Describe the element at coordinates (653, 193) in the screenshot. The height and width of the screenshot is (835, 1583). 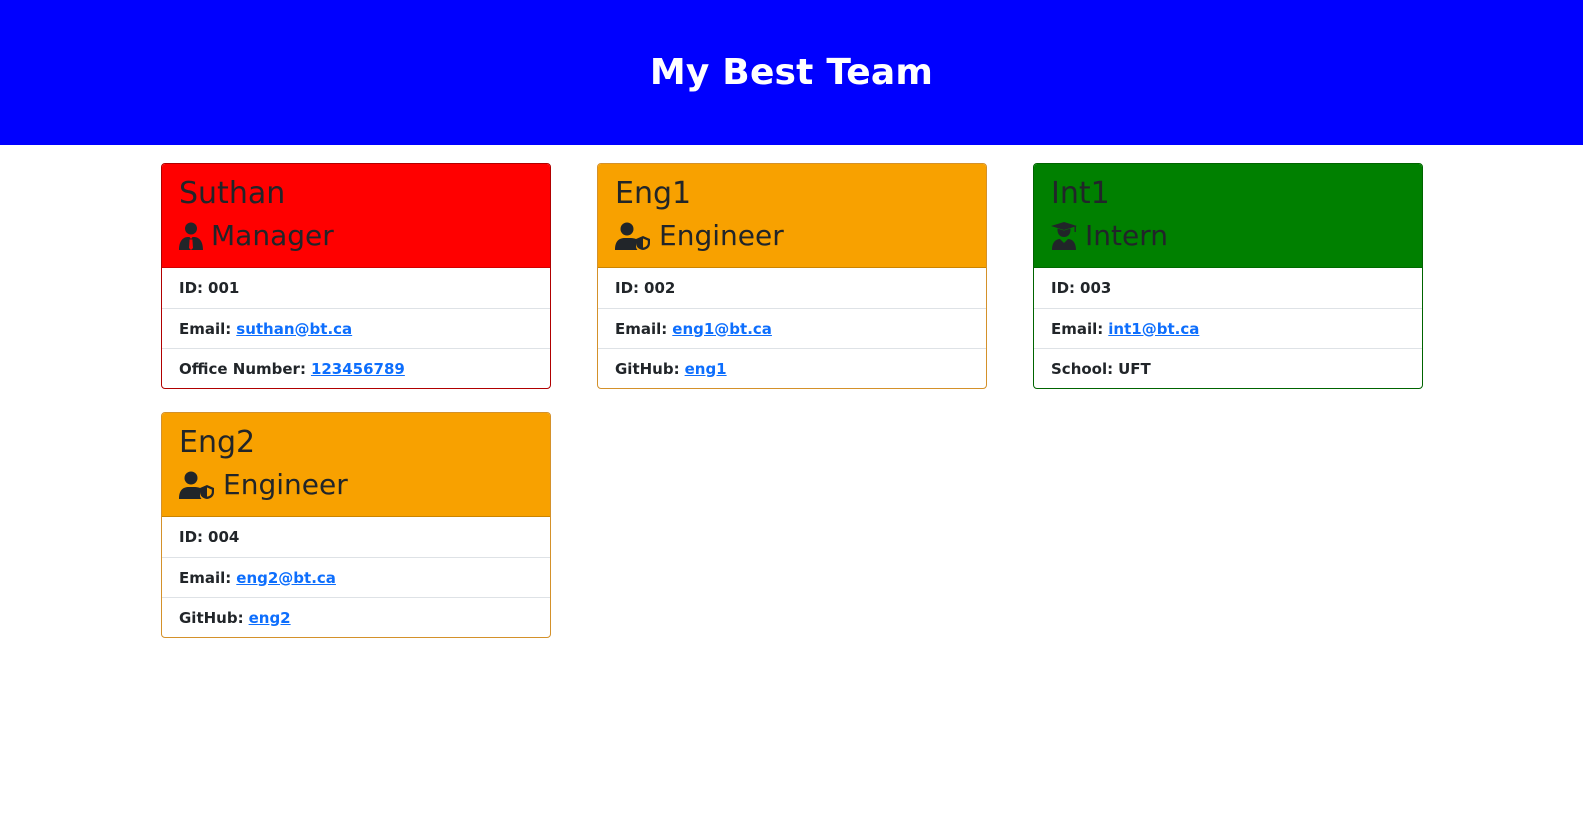
I see `employee-name: Eng1` at that location.